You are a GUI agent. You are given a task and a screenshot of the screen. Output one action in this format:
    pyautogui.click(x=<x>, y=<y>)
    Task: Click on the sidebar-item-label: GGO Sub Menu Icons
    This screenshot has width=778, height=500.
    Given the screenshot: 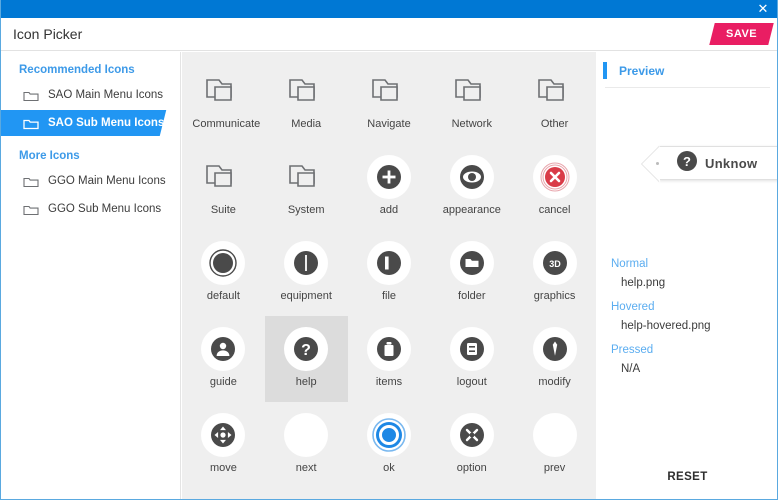 What is the action you would take?
    pyautogui.click(x=105, y=209)
    